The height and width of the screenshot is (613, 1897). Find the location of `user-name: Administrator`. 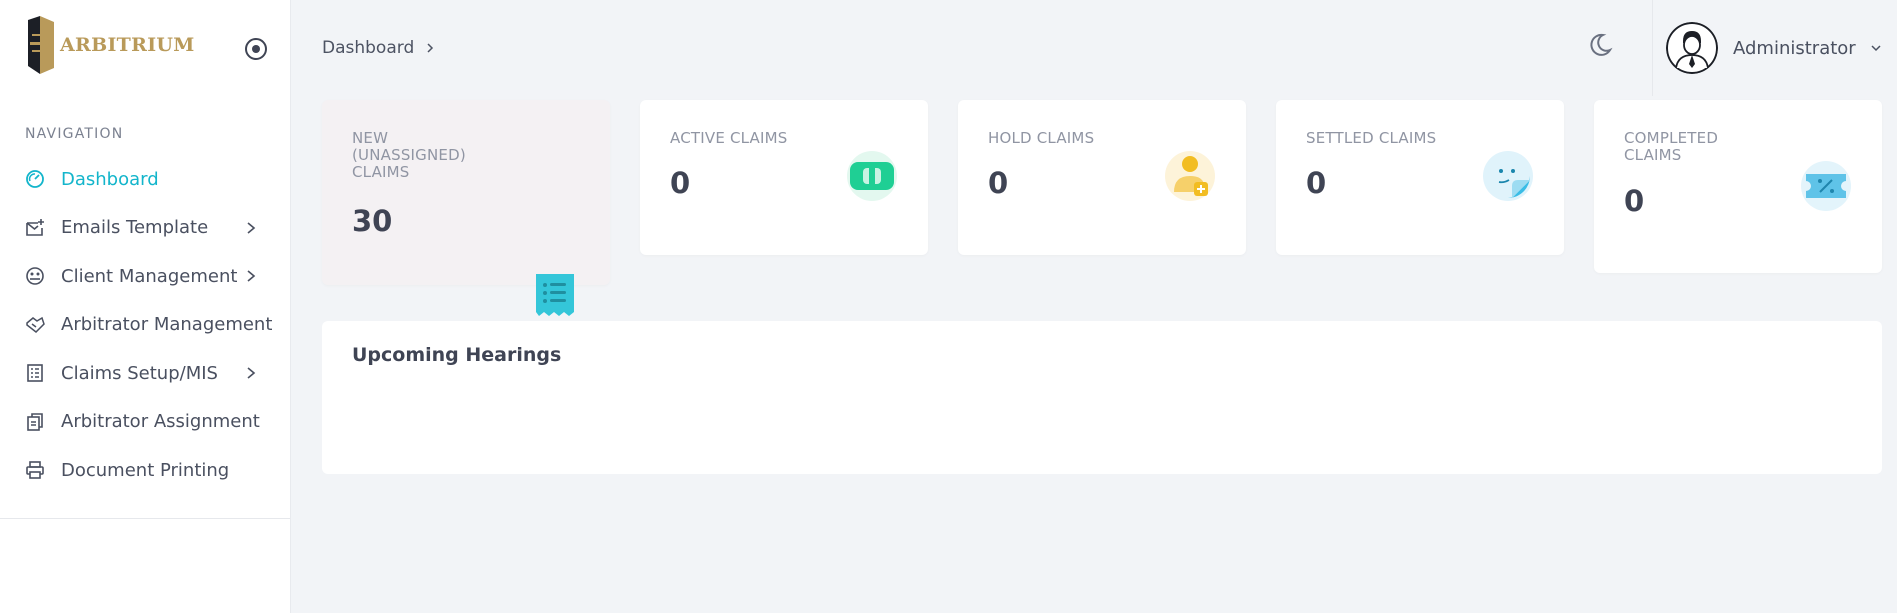

user-name: Administrator is located at coordinates (1794, 48).